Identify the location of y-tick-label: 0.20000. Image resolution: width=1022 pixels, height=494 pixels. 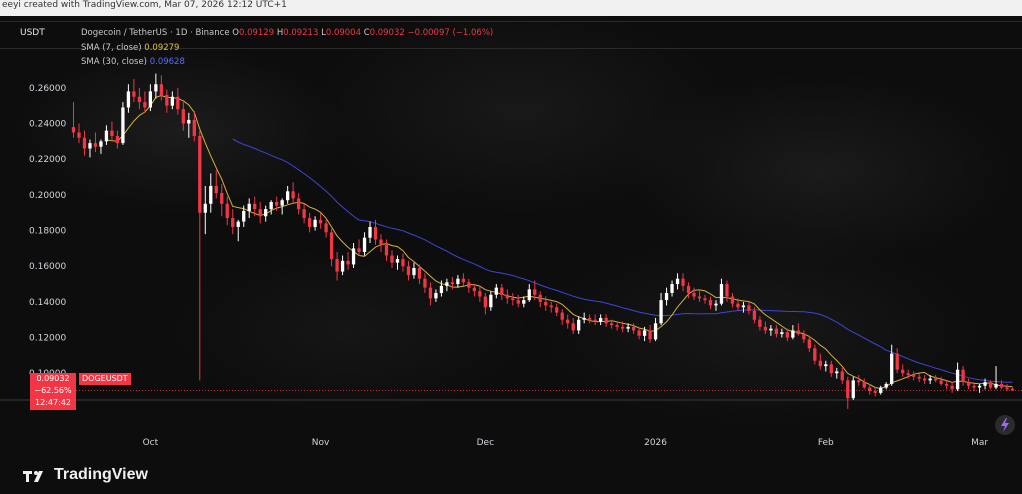
(47, 196).